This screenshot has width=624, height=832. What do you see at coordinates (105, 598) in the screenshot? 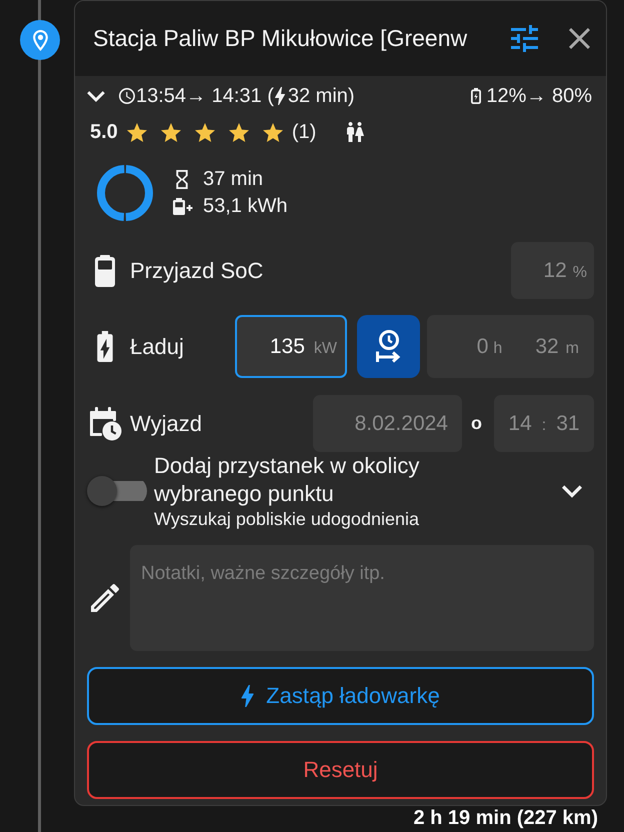
I see `pencil-icon` at bounding box center [105, 598].